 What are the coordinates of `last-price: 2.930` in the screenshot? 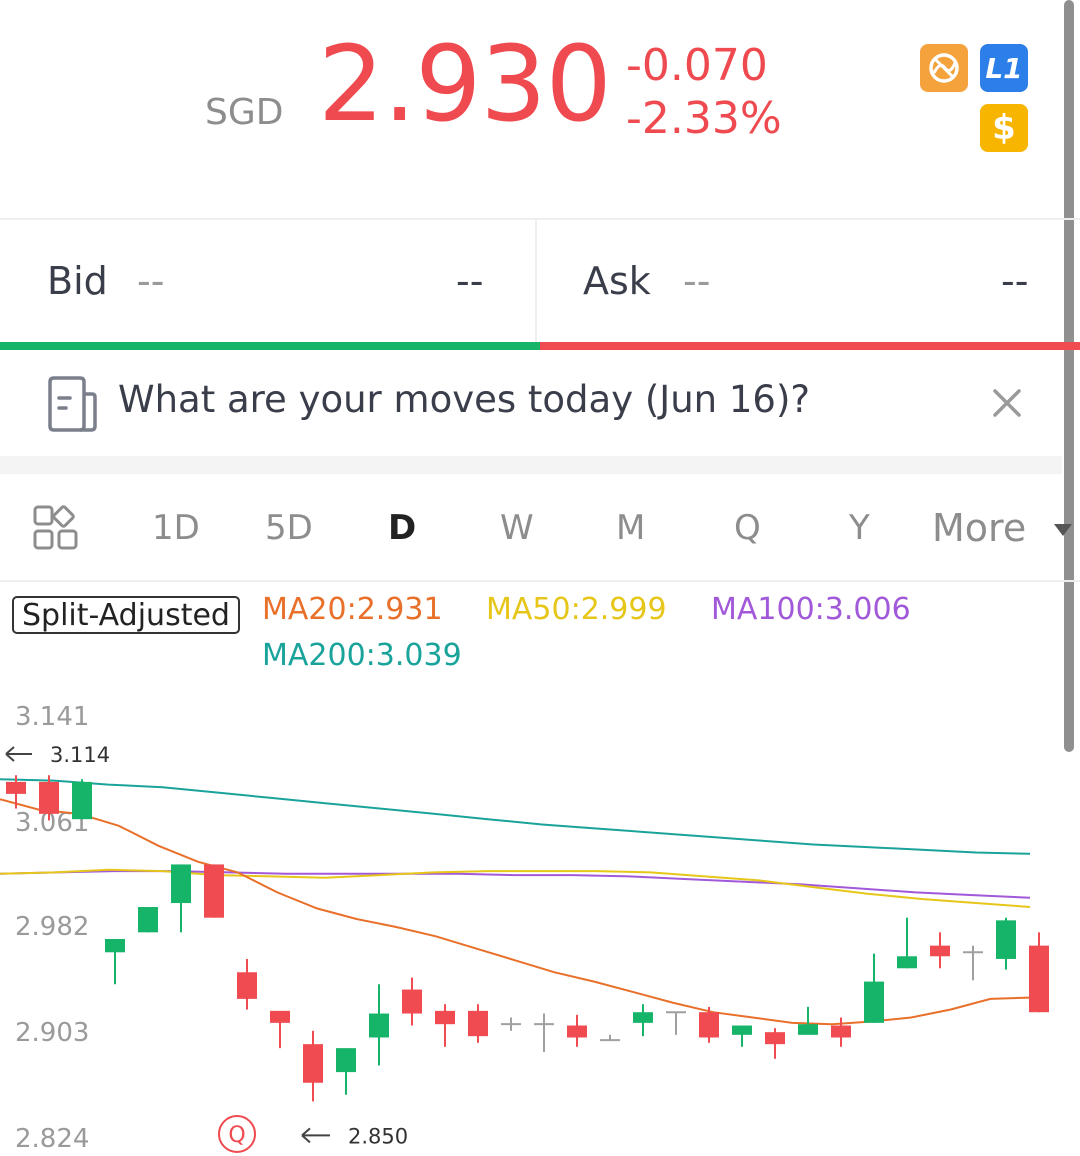 It's located at (465, 84).